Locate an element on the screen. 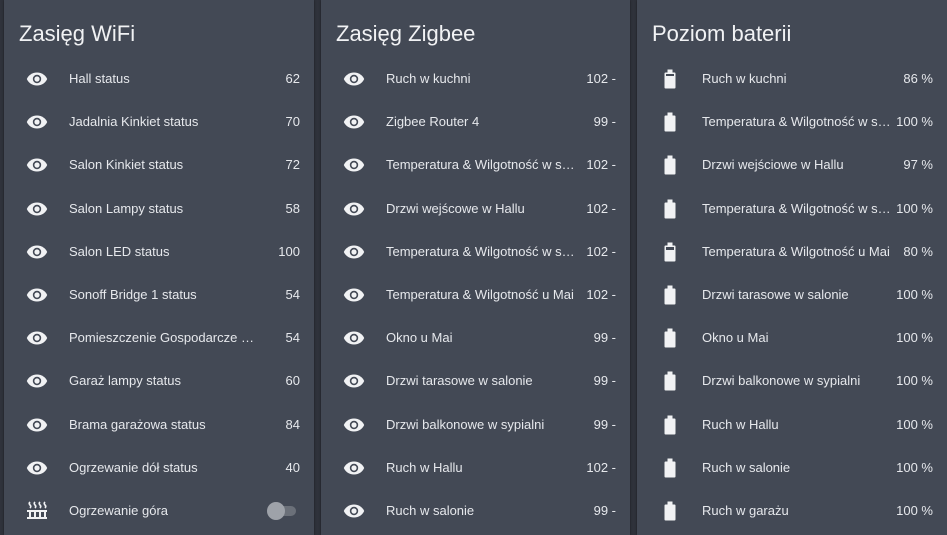 The width and height of the screenshot is (947, 535). entity-name: Zigbee Router 4 is located at coordinates (433, 122).